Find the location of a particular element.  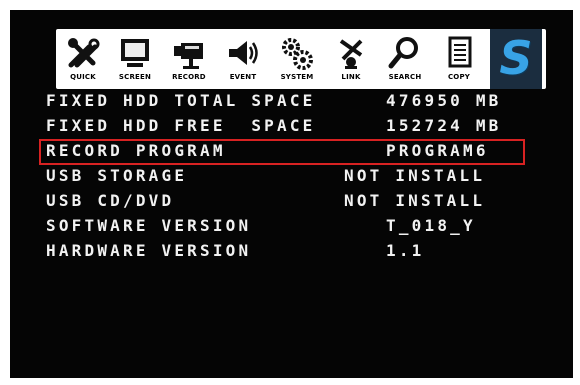

tab-record: RECORD is located at coordinates (189, 59).